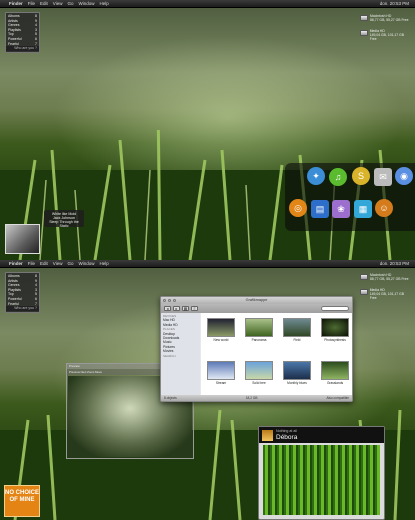 Image resolution: width=415 pixels, height=520 pixels. What do you see at coordinates (321, 480) in the screenshot?
I see `visualizer` at bounding box center [321, 480].